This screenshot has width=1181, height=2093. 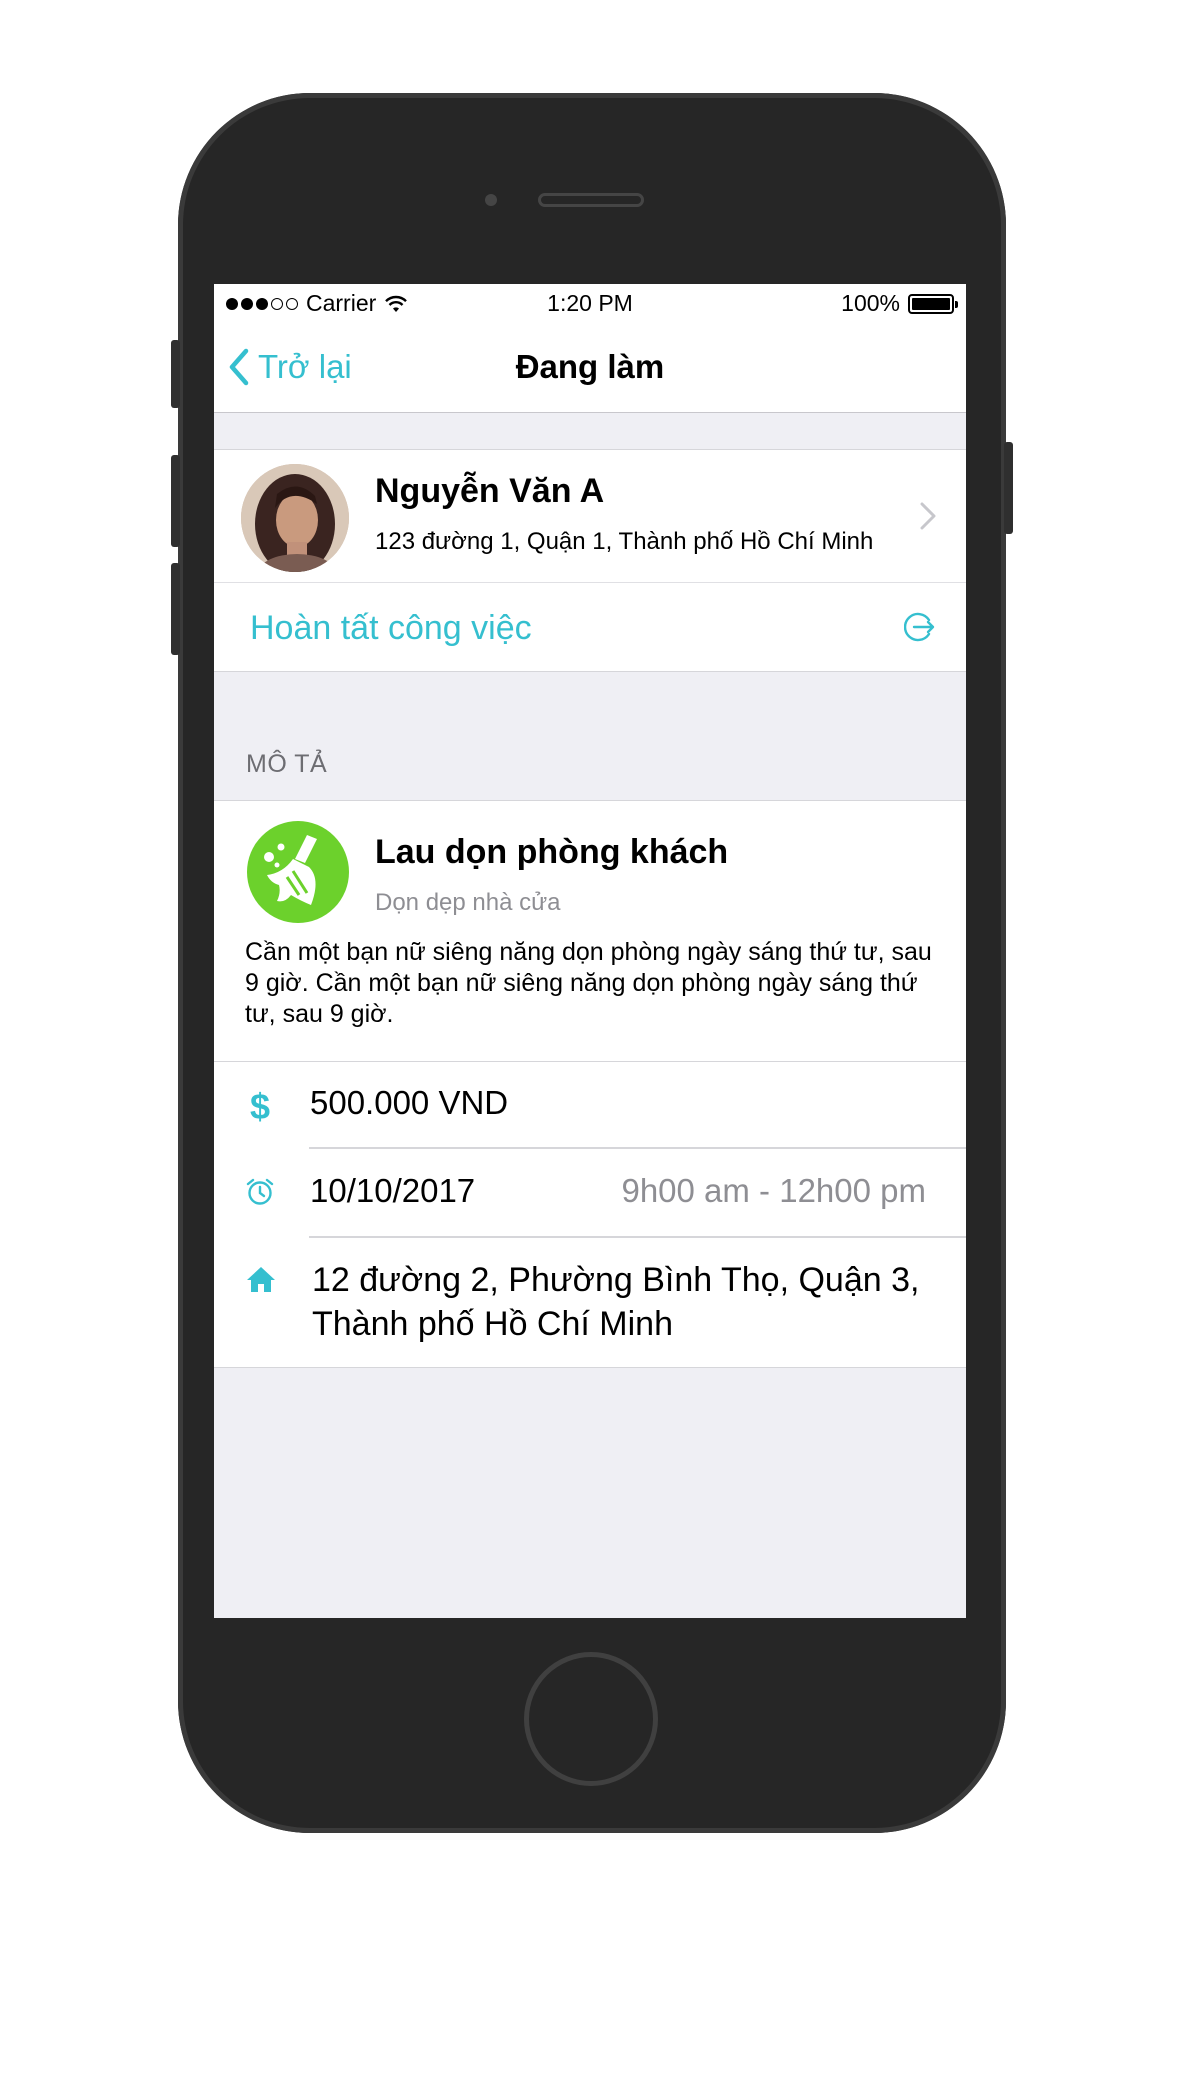 What do you see at coordinates (1008, 488) in the screenshot?
I see `power-button` at bounding box center [1008, 488].